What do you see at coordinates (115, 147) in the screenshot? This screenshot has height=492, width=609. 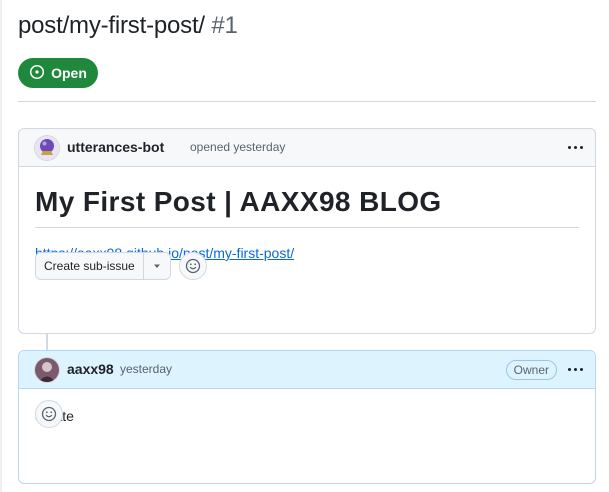 I see `comment-author: utterances-bot` at bounding box center [115, 147].